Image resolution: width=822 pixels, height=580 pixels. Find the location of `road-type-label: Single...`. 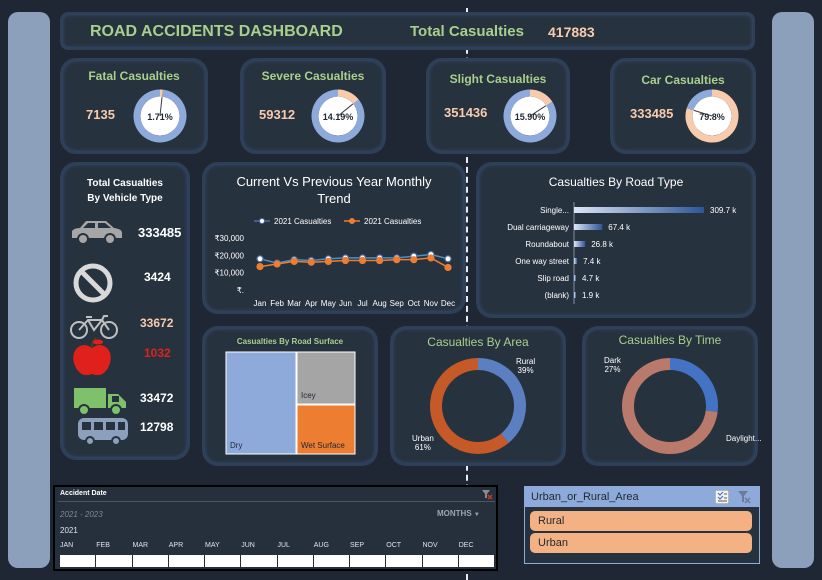

road-type-label: Single... is located at coordinates (554, 210).